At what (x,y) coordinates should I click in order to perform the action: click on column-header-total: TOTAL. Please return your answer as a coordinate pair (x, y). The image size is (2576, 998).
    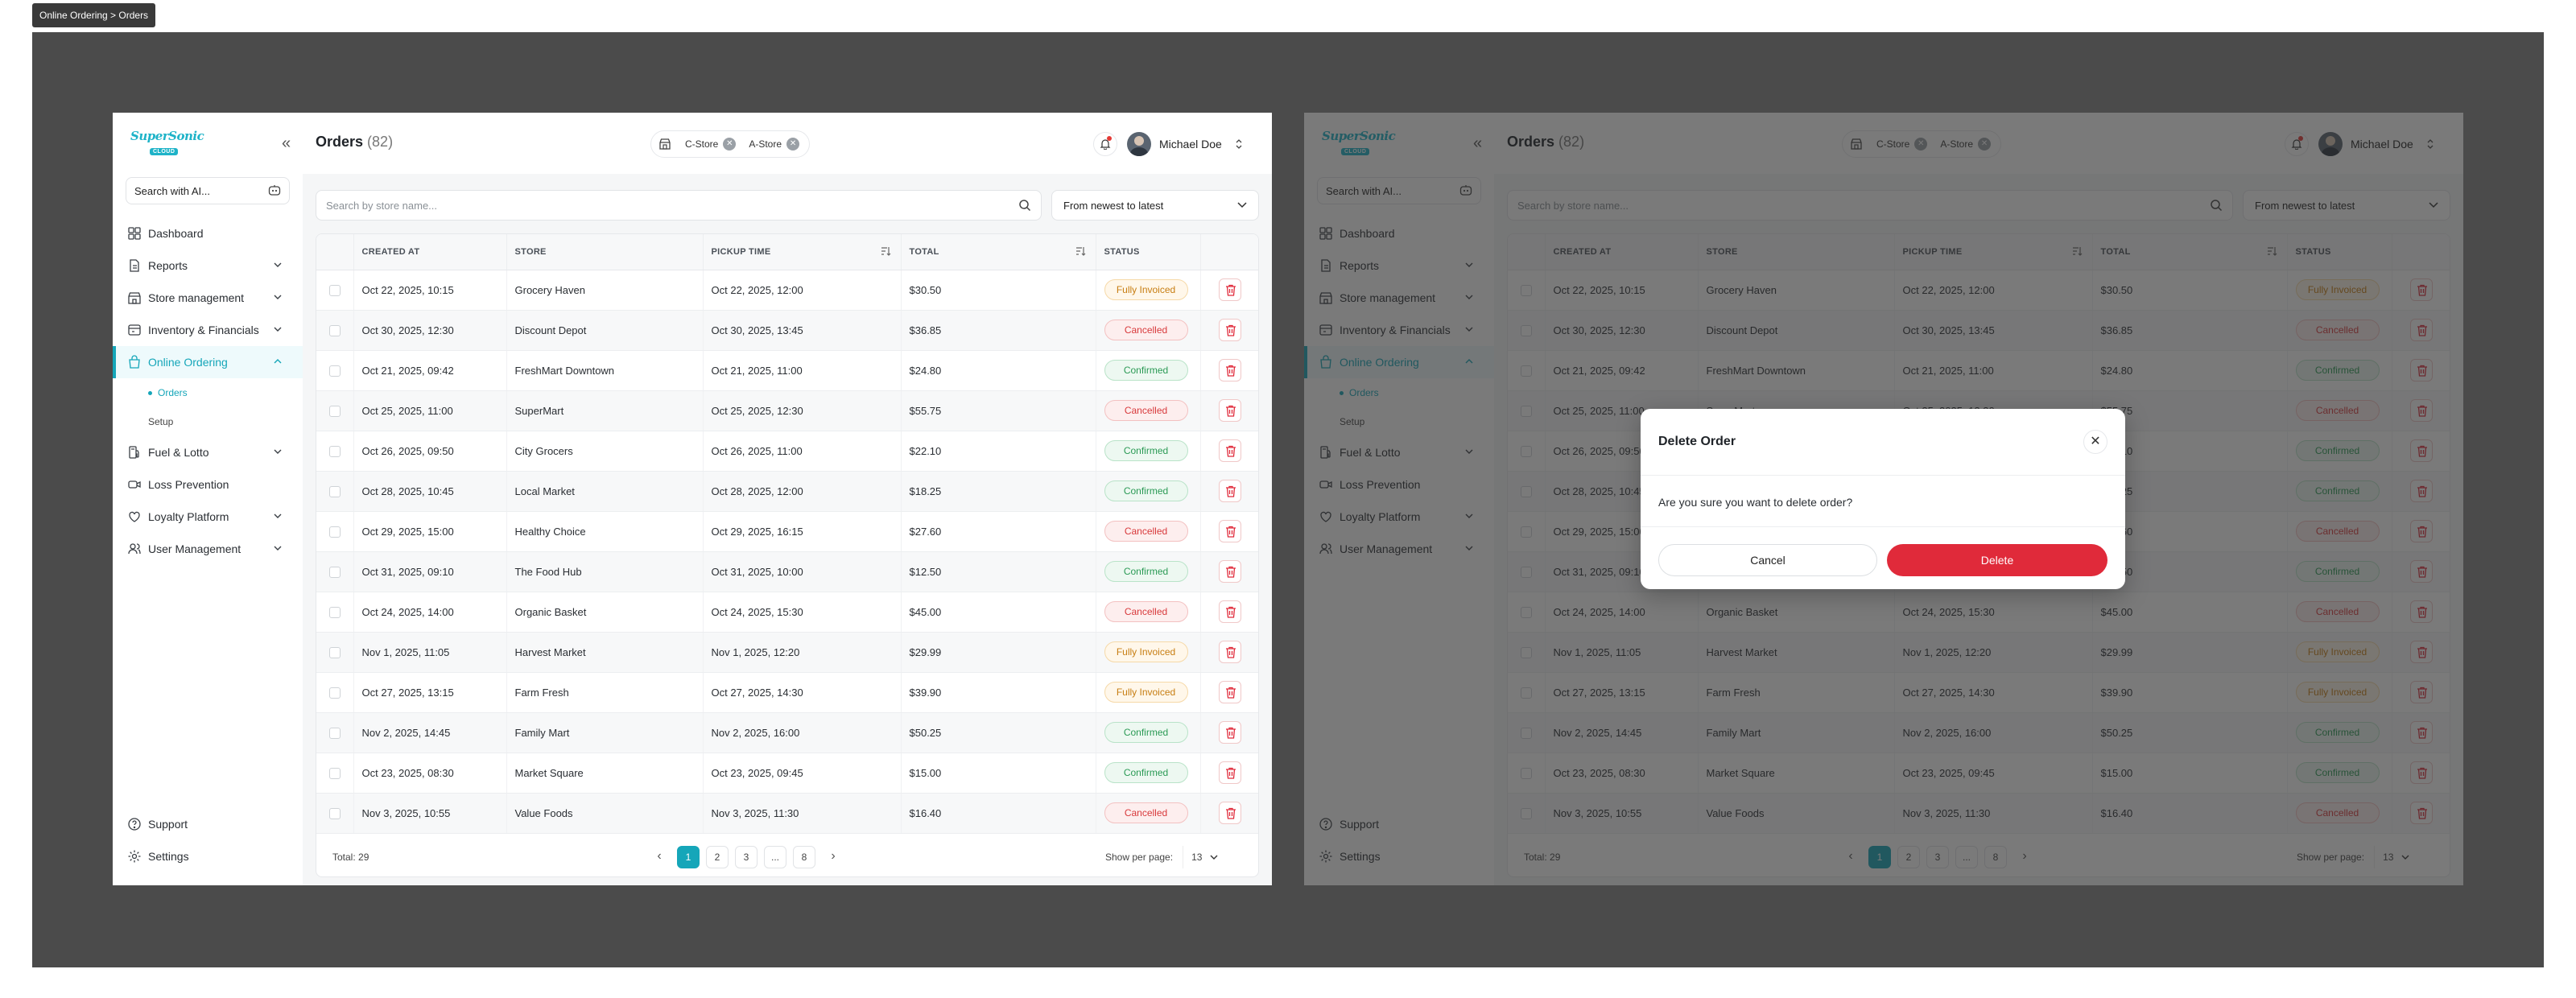
    Looking at the image, I should click on (998, 252).